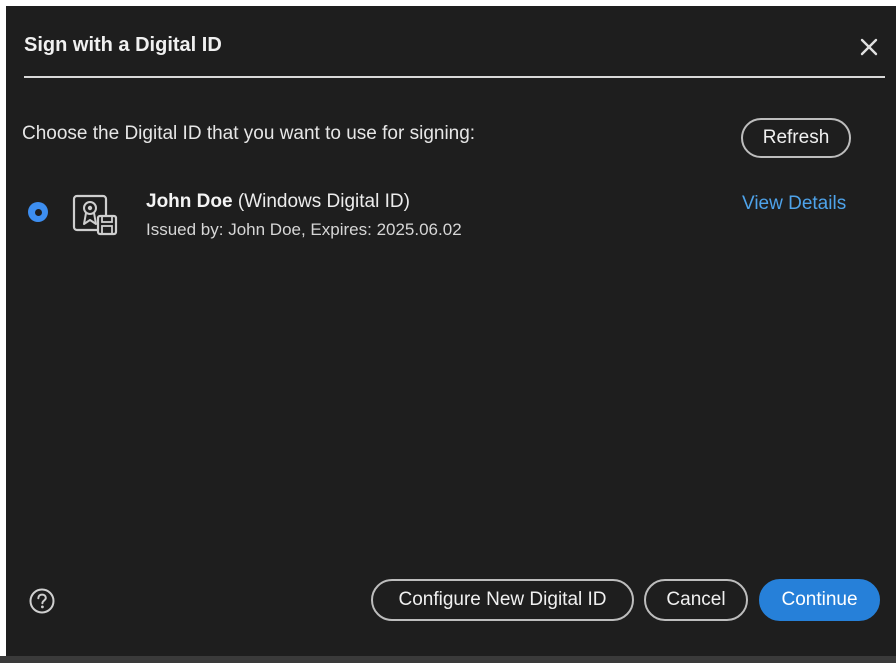  I want to click on digital-id-type: (Windows Digital ID), so click(321, 201).